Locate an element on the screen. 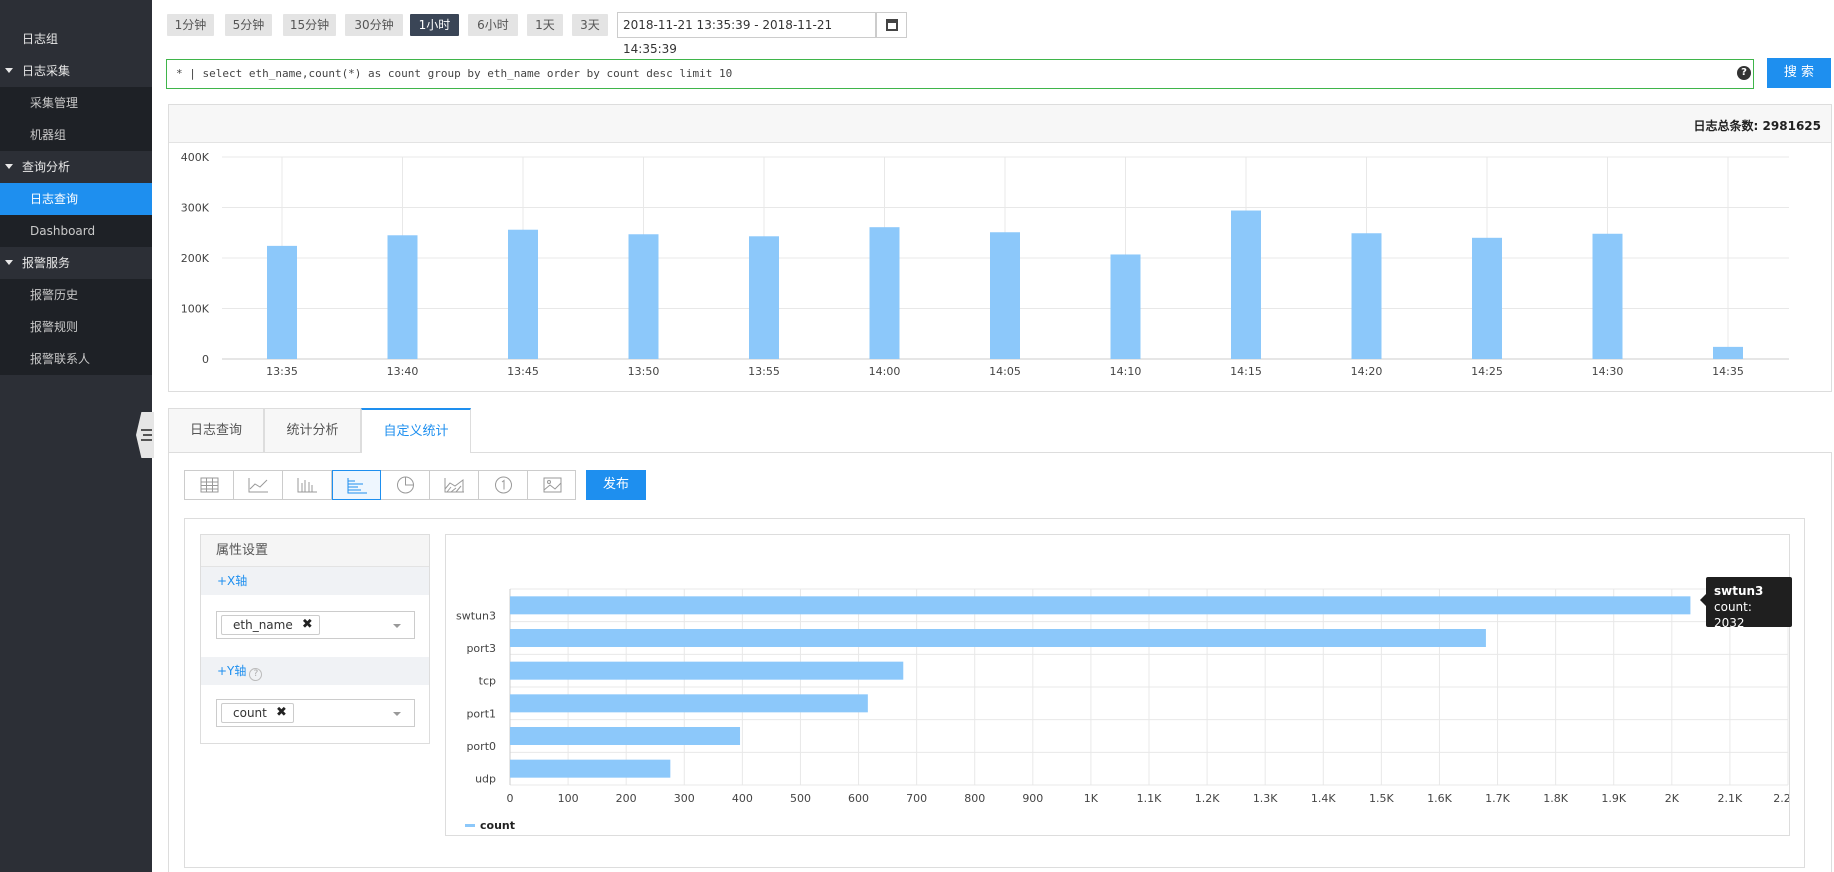 The width and height of the screenshot is (1834, 872). bar-chart-x-tick: 300 is located at coordinates (684, 798).